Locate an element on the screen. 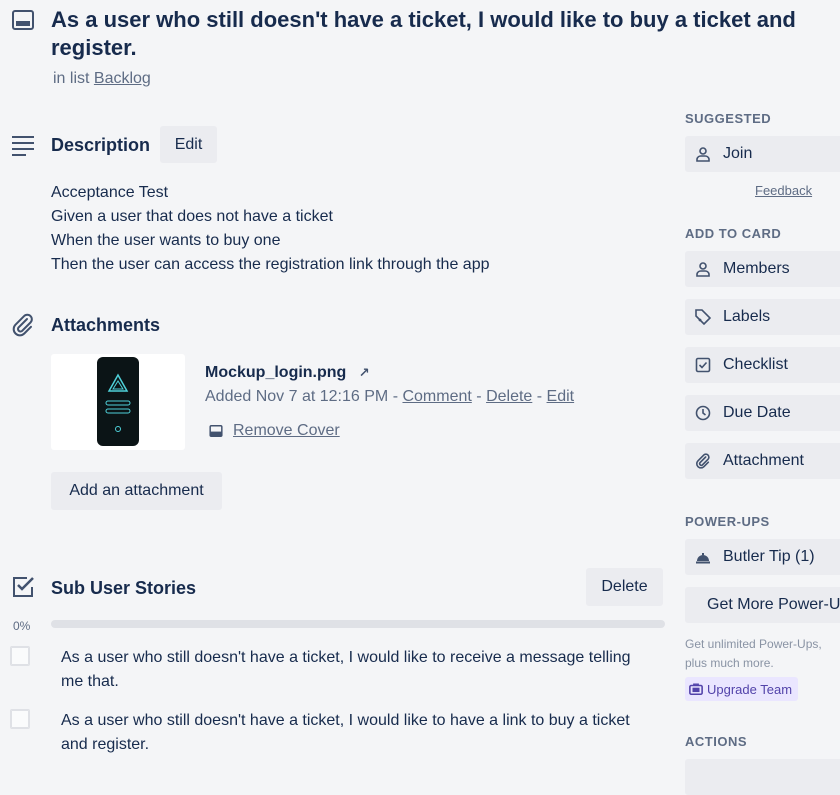 The image size is (840, 795). list-link: Backlog is located at coordinates (122, 78).